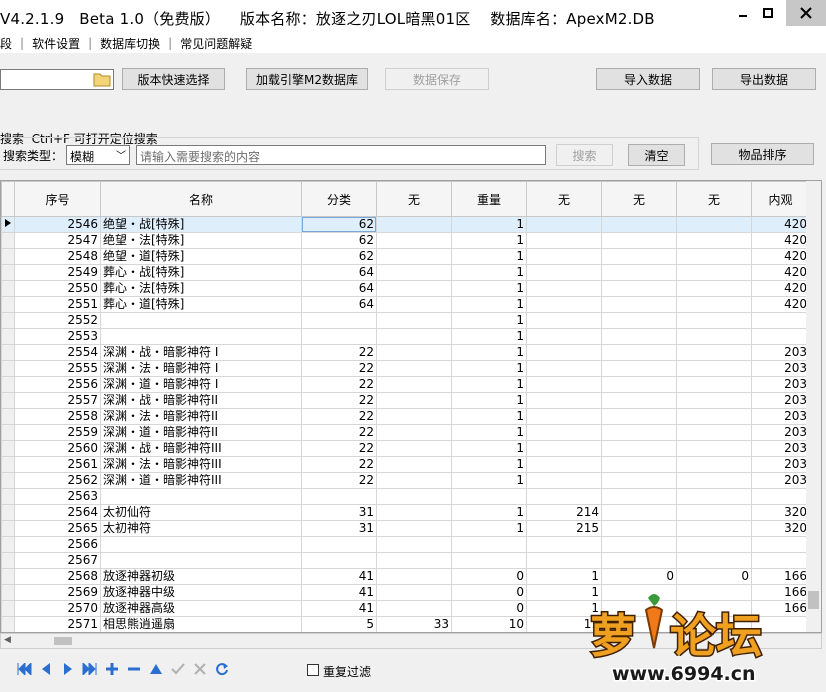 The image size is (826, 692). What do you see at coordinates (57, 304) in the screenshot?
I see `cell-index: 2551` at bounding box center [57, 304].